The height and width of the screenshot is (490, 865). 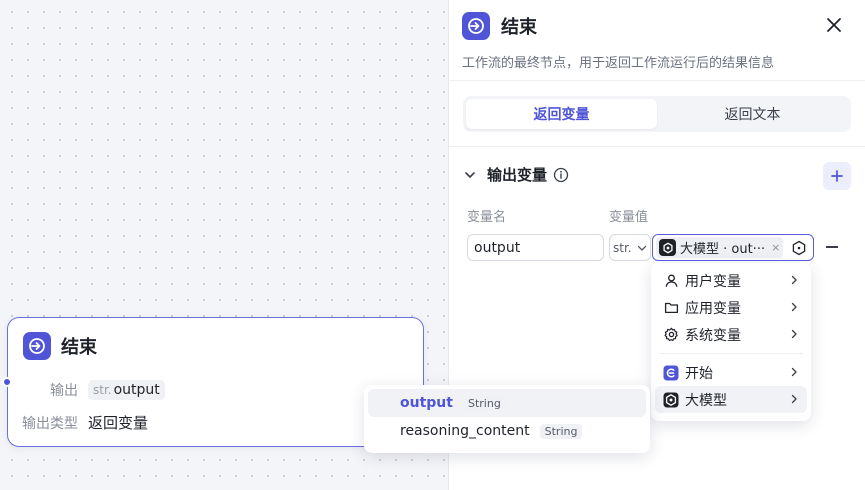 I want to click on clear-icon: ×, so click(x=775, y=247).